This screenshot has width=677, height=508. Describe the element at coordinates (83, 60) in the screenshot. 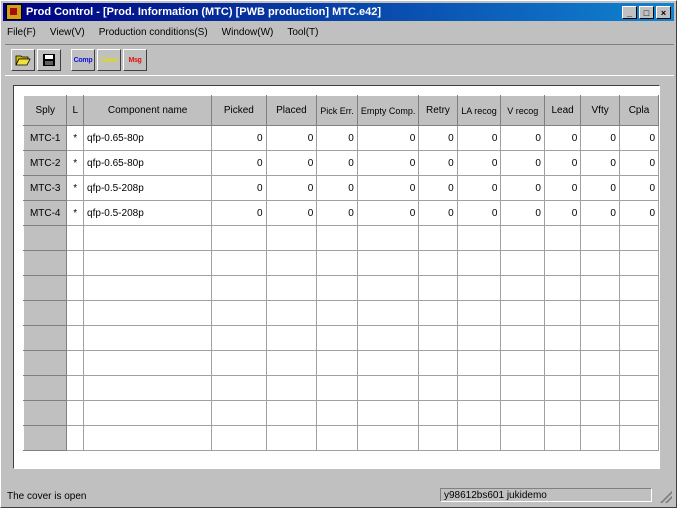

I see `comp-button: Comp` at that location.